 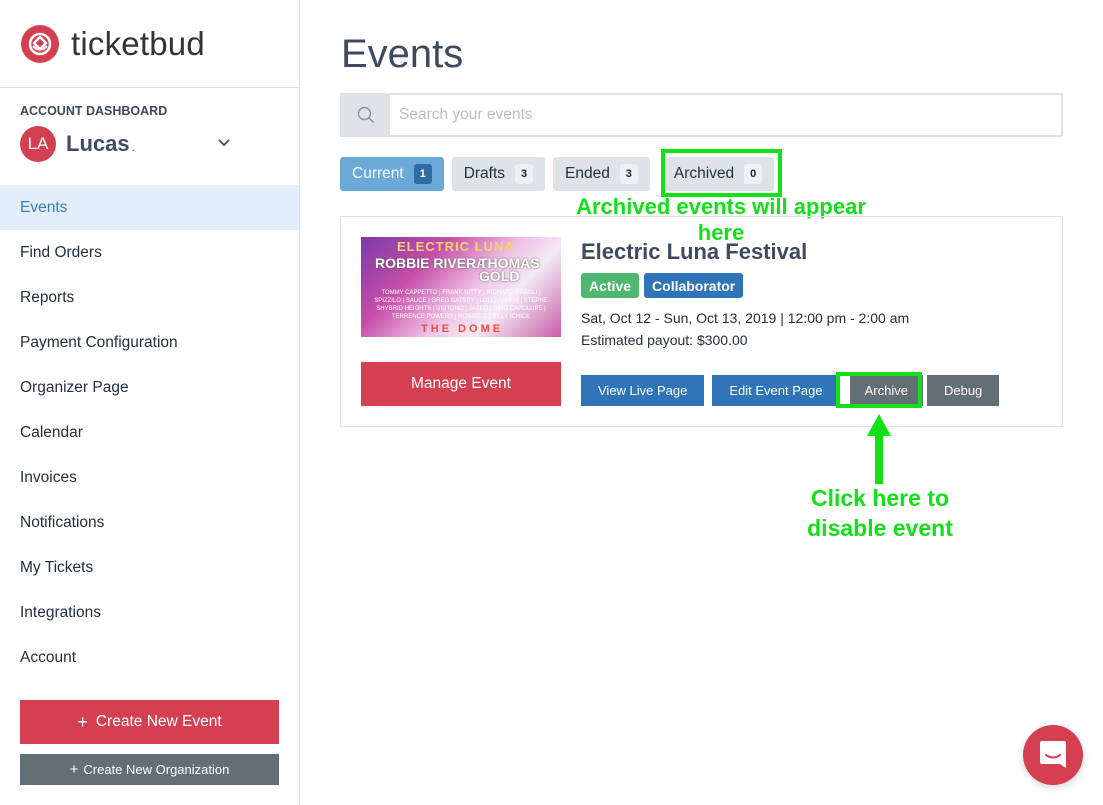 What do you see at coordinates (156, 769) in the screenshot?
I see `create-new-organization-label: Create New Organization` at bounding box center [156, 769].